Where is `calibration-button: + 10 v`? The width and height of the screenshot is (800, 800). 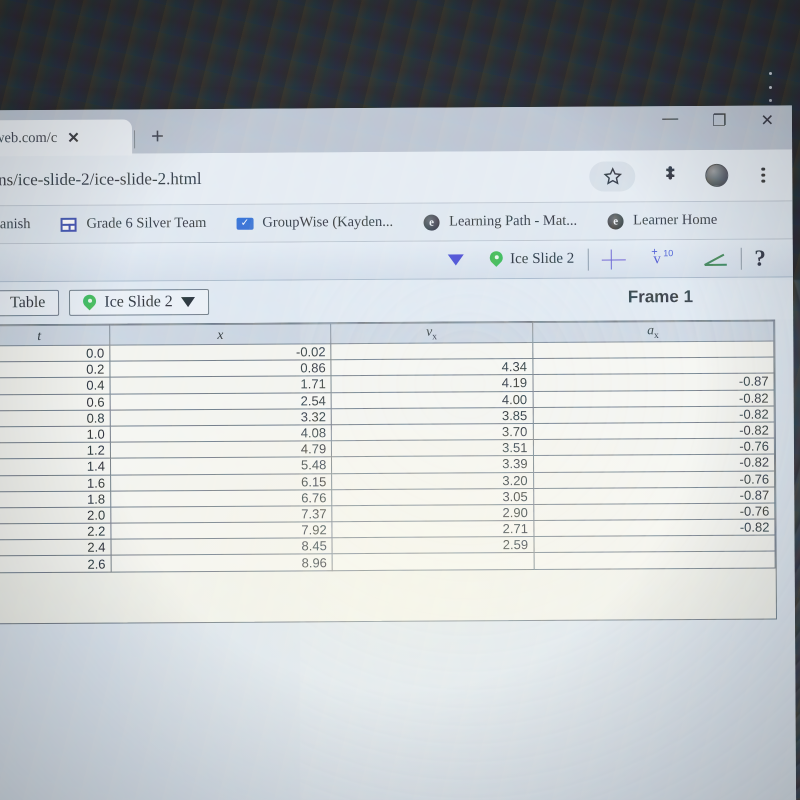
calibration-button: + 10 v is located at coordinates (664, 259).